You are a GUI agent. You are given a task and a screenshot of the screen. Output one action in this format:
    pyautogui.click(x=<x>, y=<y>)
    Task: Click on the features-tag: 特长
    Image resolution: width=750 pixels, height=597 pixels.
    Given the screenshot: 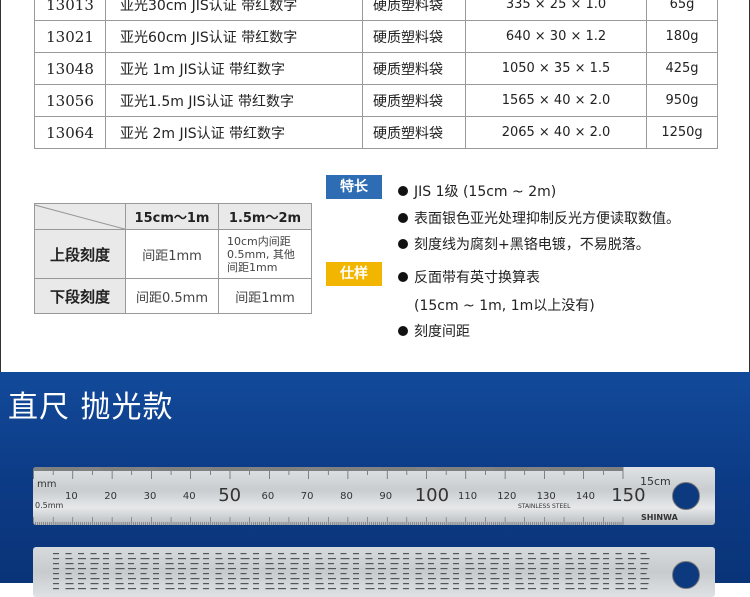 What is the action you would take?
    pyautogui.click(x=354, y=187)
    